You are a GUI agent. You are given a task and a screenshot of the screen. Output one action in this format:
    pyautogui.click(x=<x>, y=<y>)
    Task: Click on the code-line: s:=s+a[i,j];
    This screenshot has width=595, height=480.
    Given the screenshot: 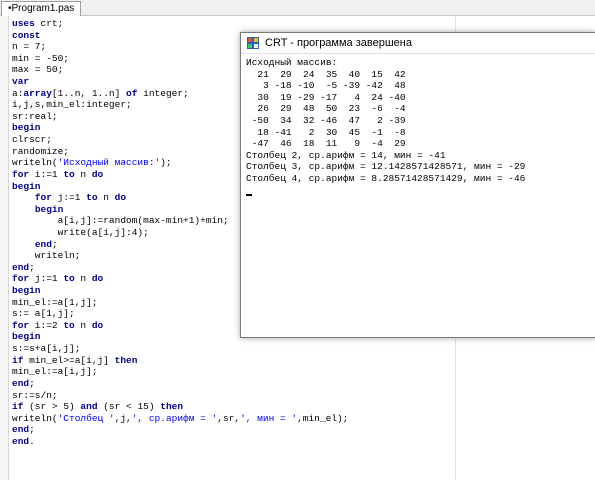 What is the action you would take?
    pyautogui.click(x=180, y=349)
    